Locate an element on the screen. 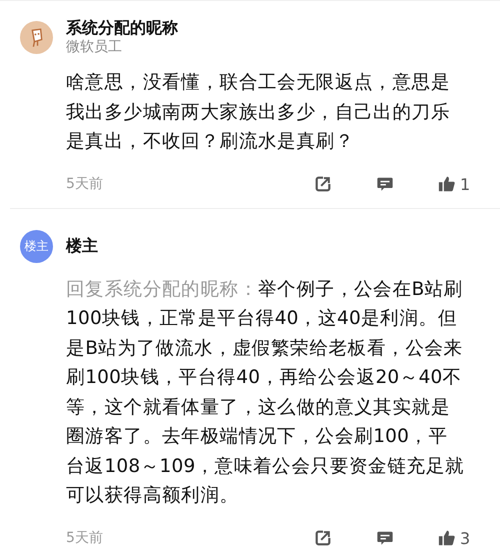 The image size is (500, 558). like-button: 1 is located at coordinates (459, 184).